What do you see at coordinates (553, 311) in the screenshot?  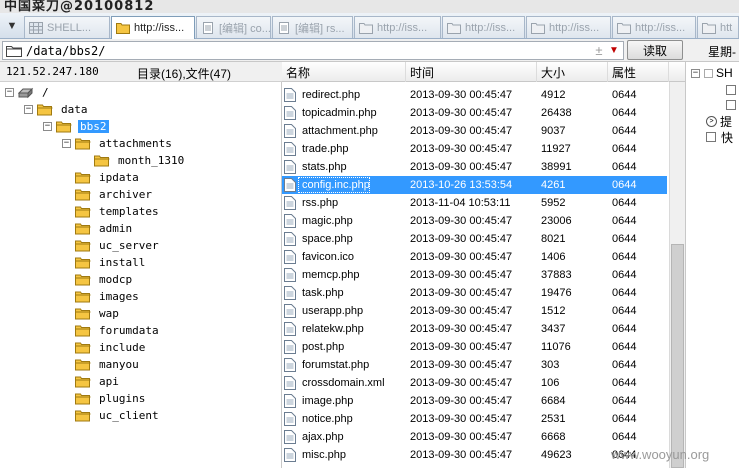 I see `file-size: 1512` at bounding box center [553, 311].